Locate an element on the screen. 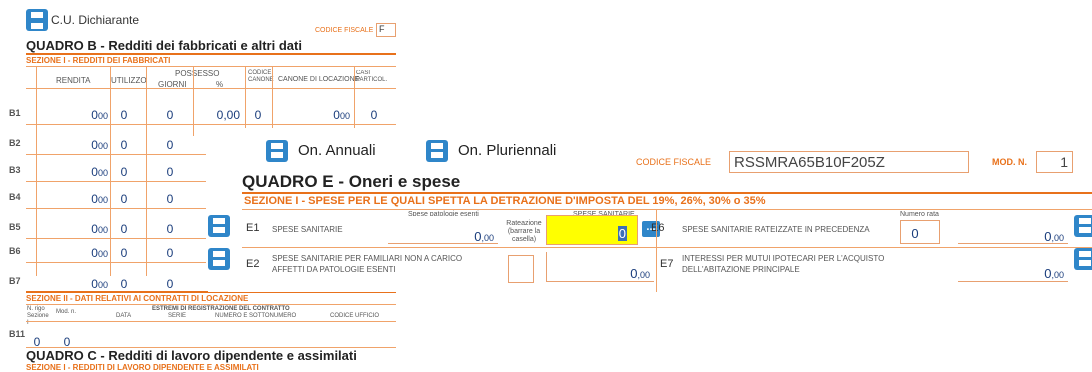  e1-description: SPESE SANITARIE is located at coordinates (307, 229).